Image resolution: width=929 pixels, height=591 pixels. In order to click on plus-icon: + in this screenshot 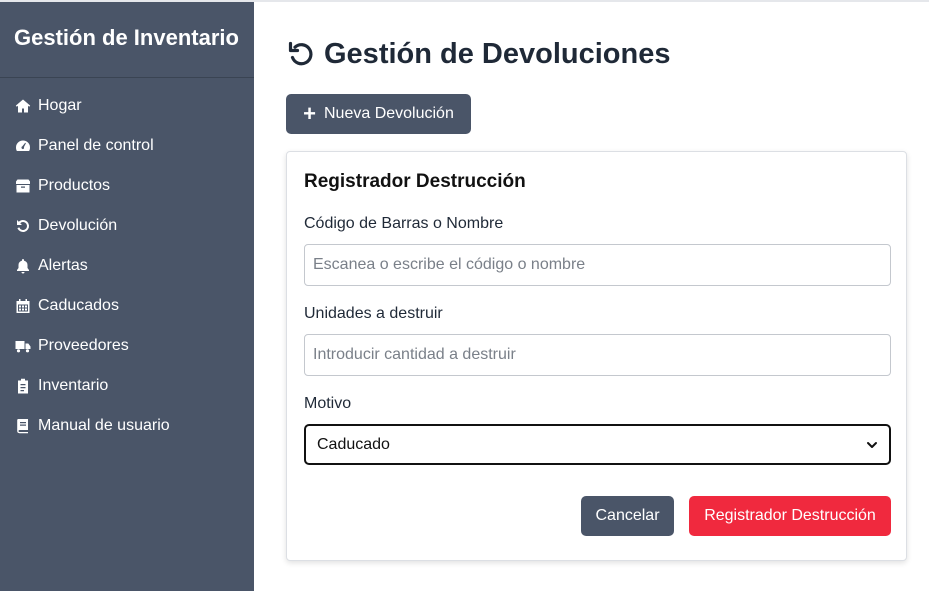, I will do `click(309, 113)`.